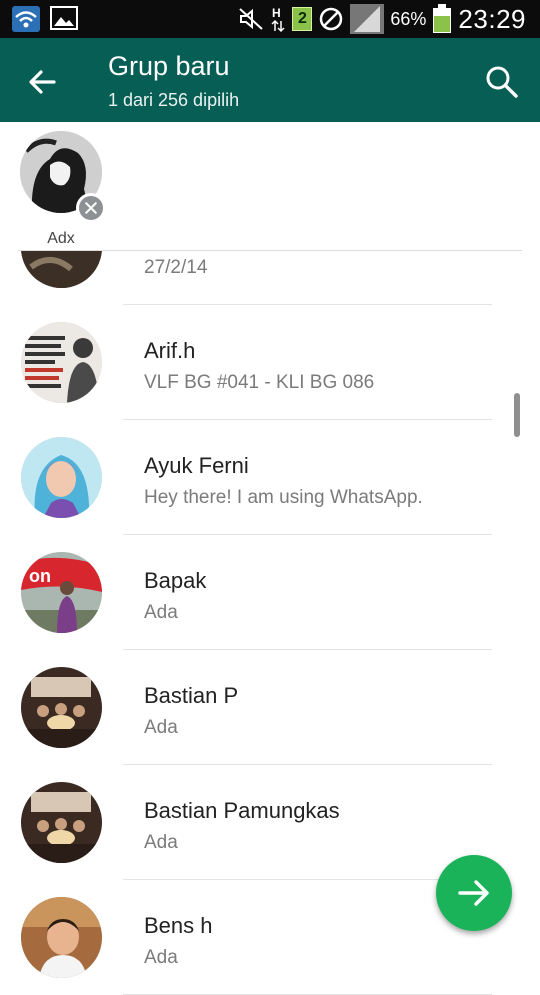 The width and height of the screenshot is (540, 995). What do you see at coordinates (442, 18) in the screenshot?
I see `battery-icon` at bounding box center [442, 18].